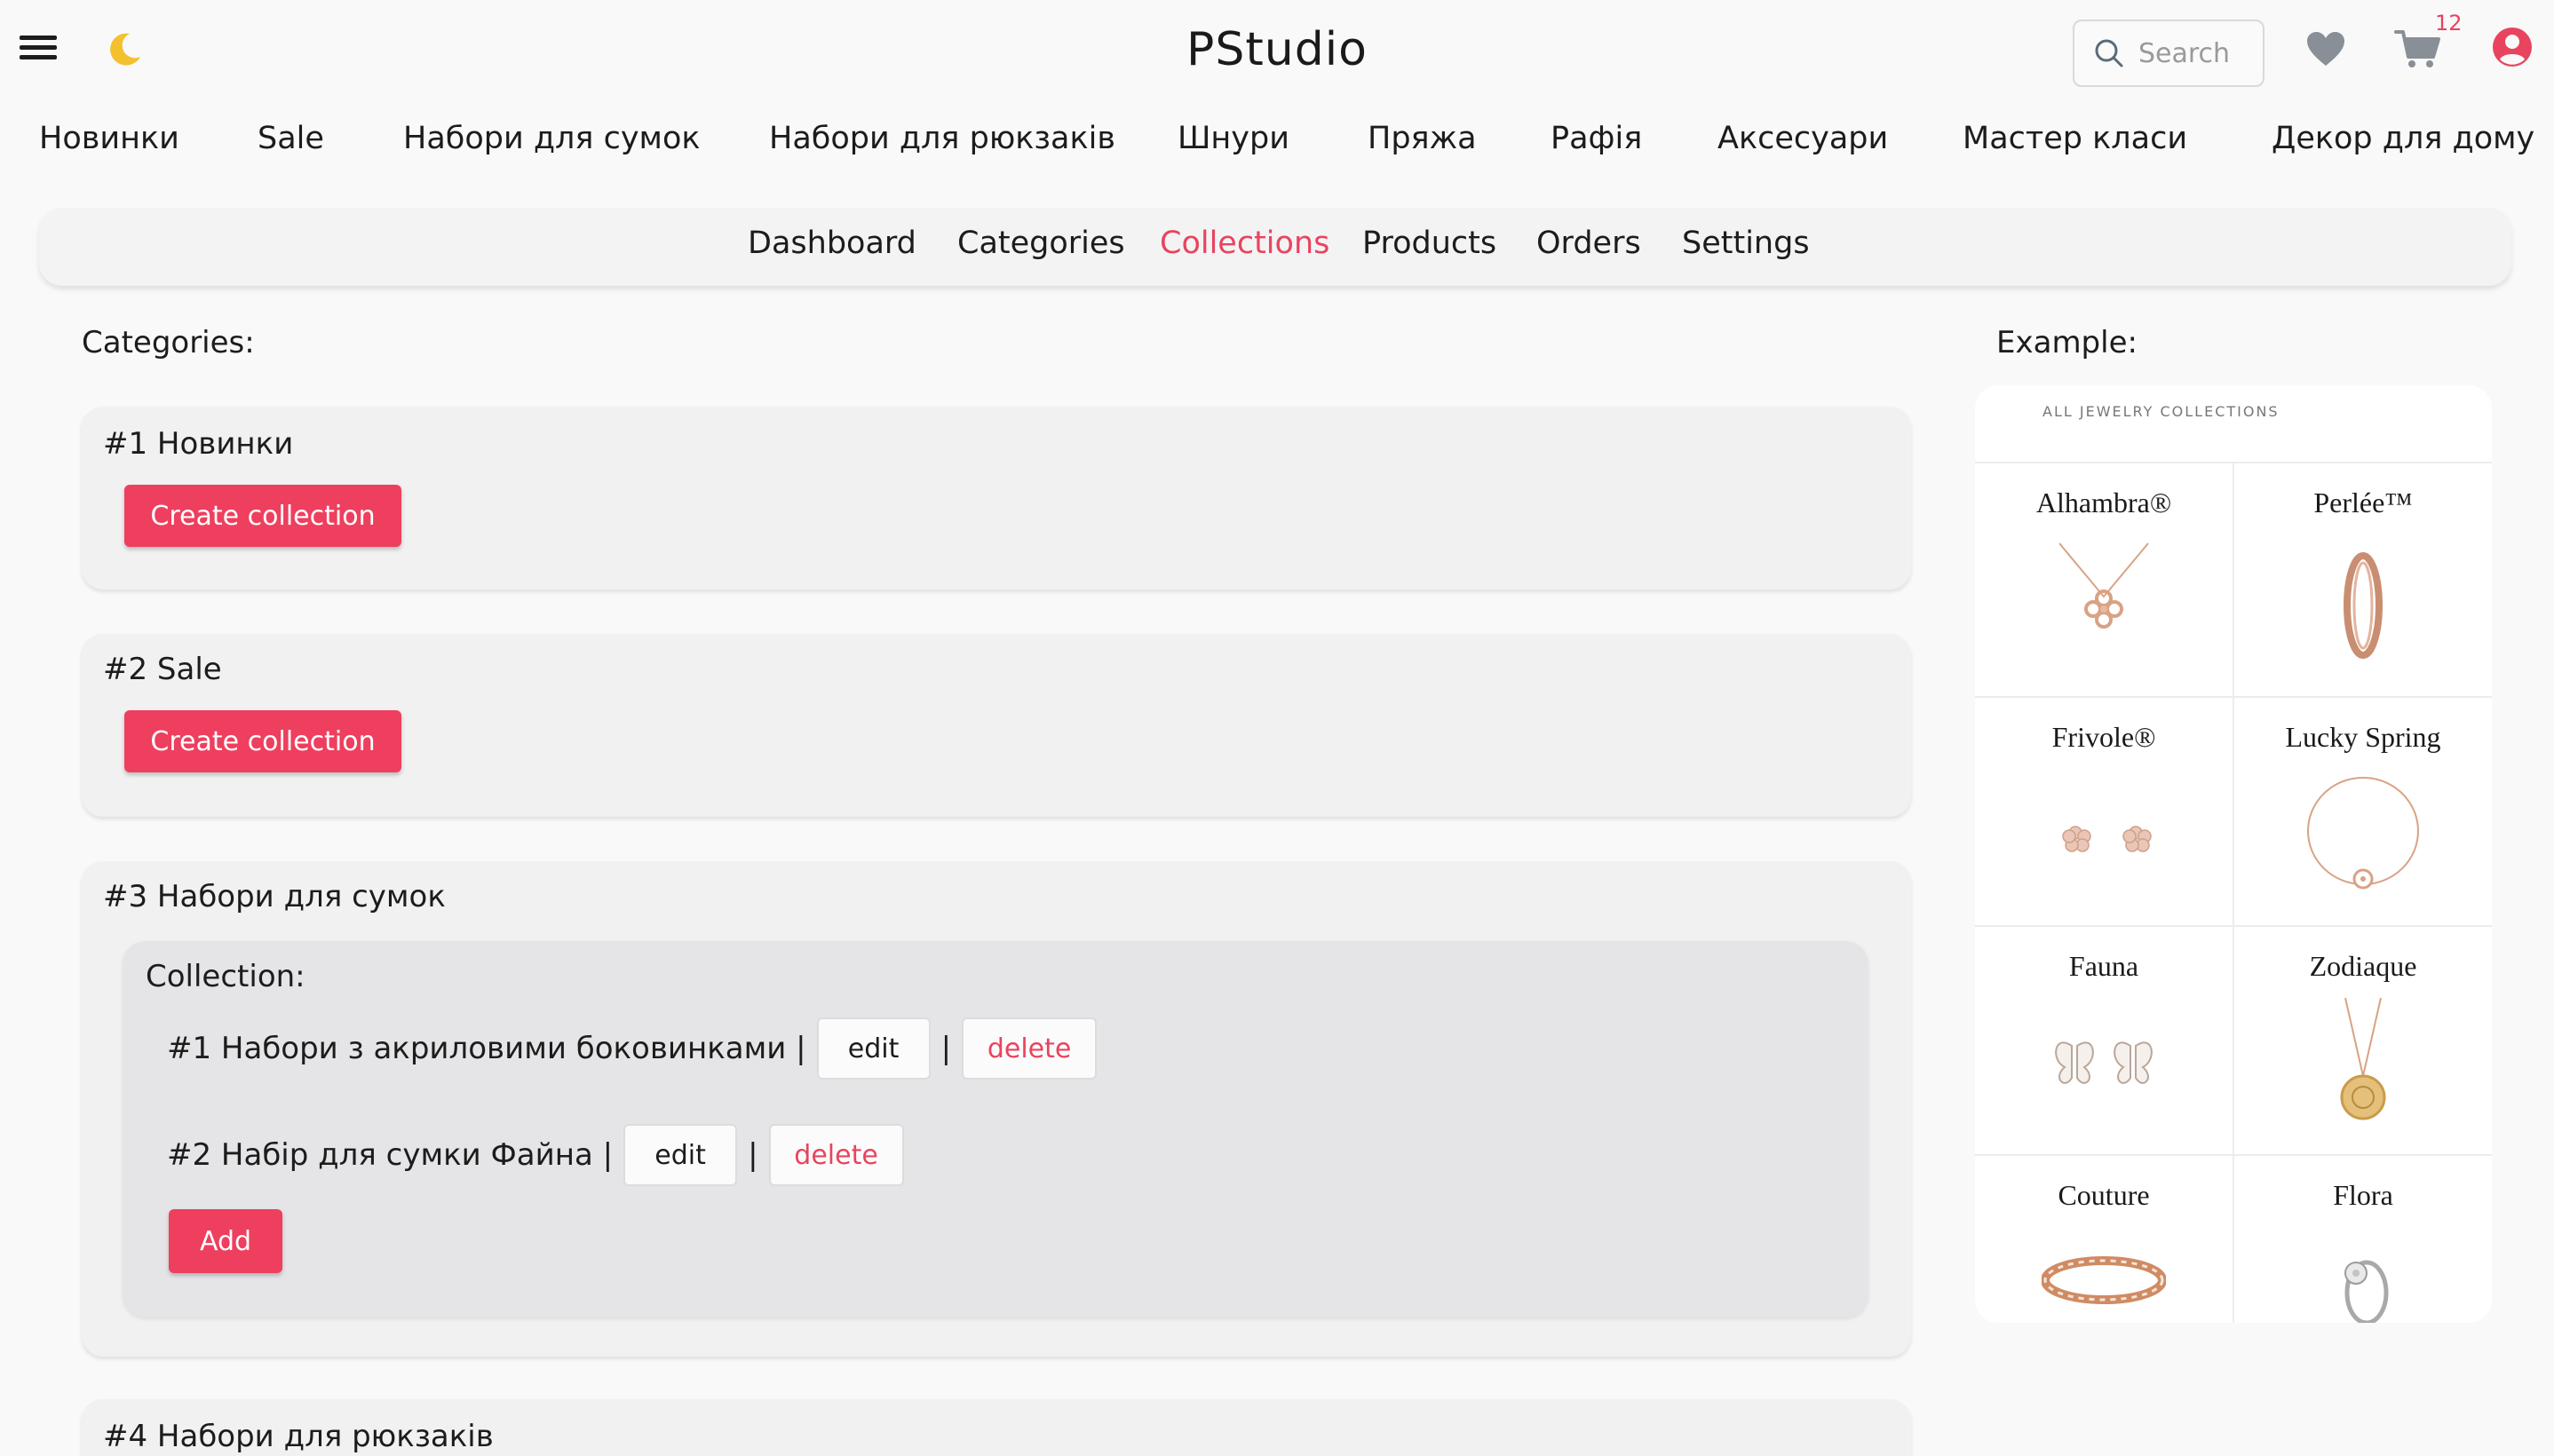 This screenshot has width=2554, height=1456. I want to click on tab-categories: Categories, so click(1041, 244).